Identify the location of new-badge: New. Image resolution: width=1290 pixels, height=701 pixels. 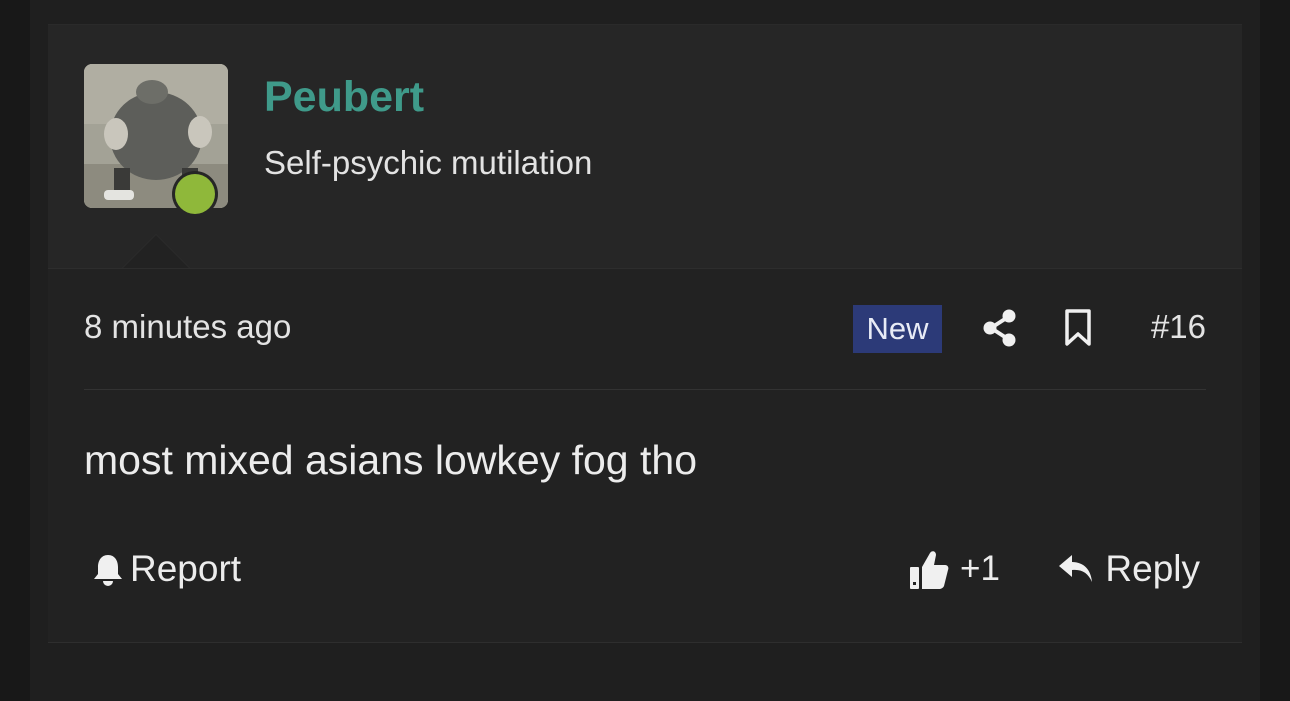
(897, 329).